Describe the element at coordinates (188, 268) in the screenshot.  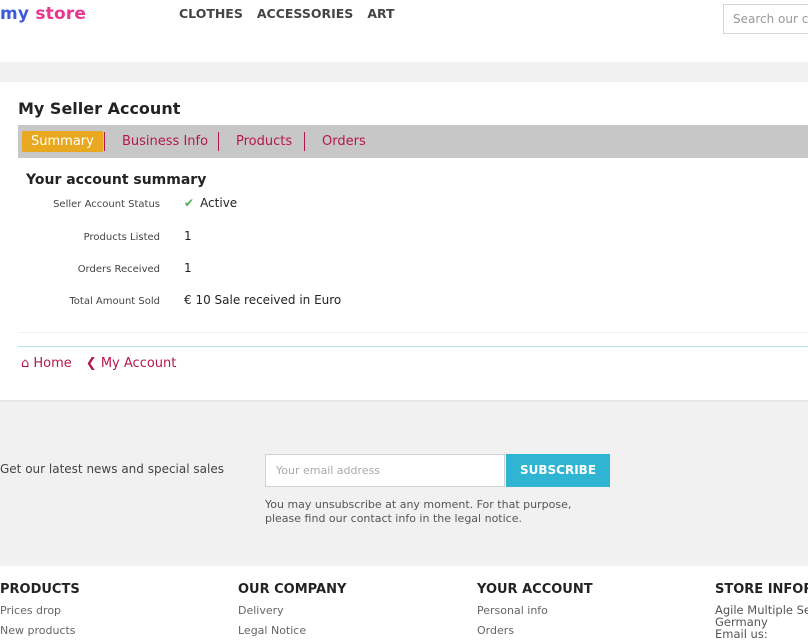
I see `orders-received-value: 1` at that location.